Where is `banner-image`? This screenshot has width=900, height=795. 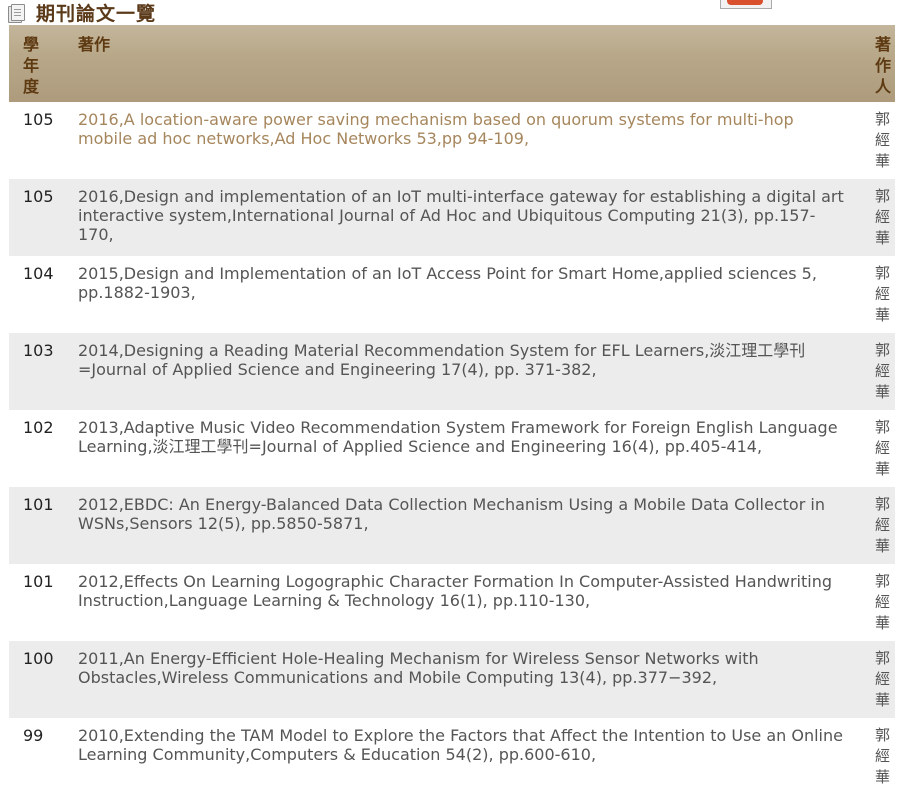 banner-image is located at coordinates (746, 4).